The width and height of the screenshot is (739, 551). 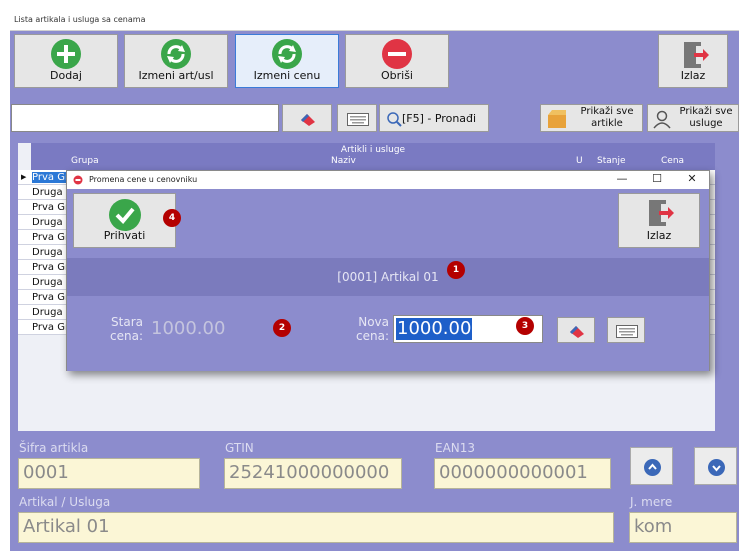 What do you see at coordinates (373, 163) in the screenshot?
I see `list-column-header: Grupa Naziv U Stanje Cena` at bounding box center [373, 163].